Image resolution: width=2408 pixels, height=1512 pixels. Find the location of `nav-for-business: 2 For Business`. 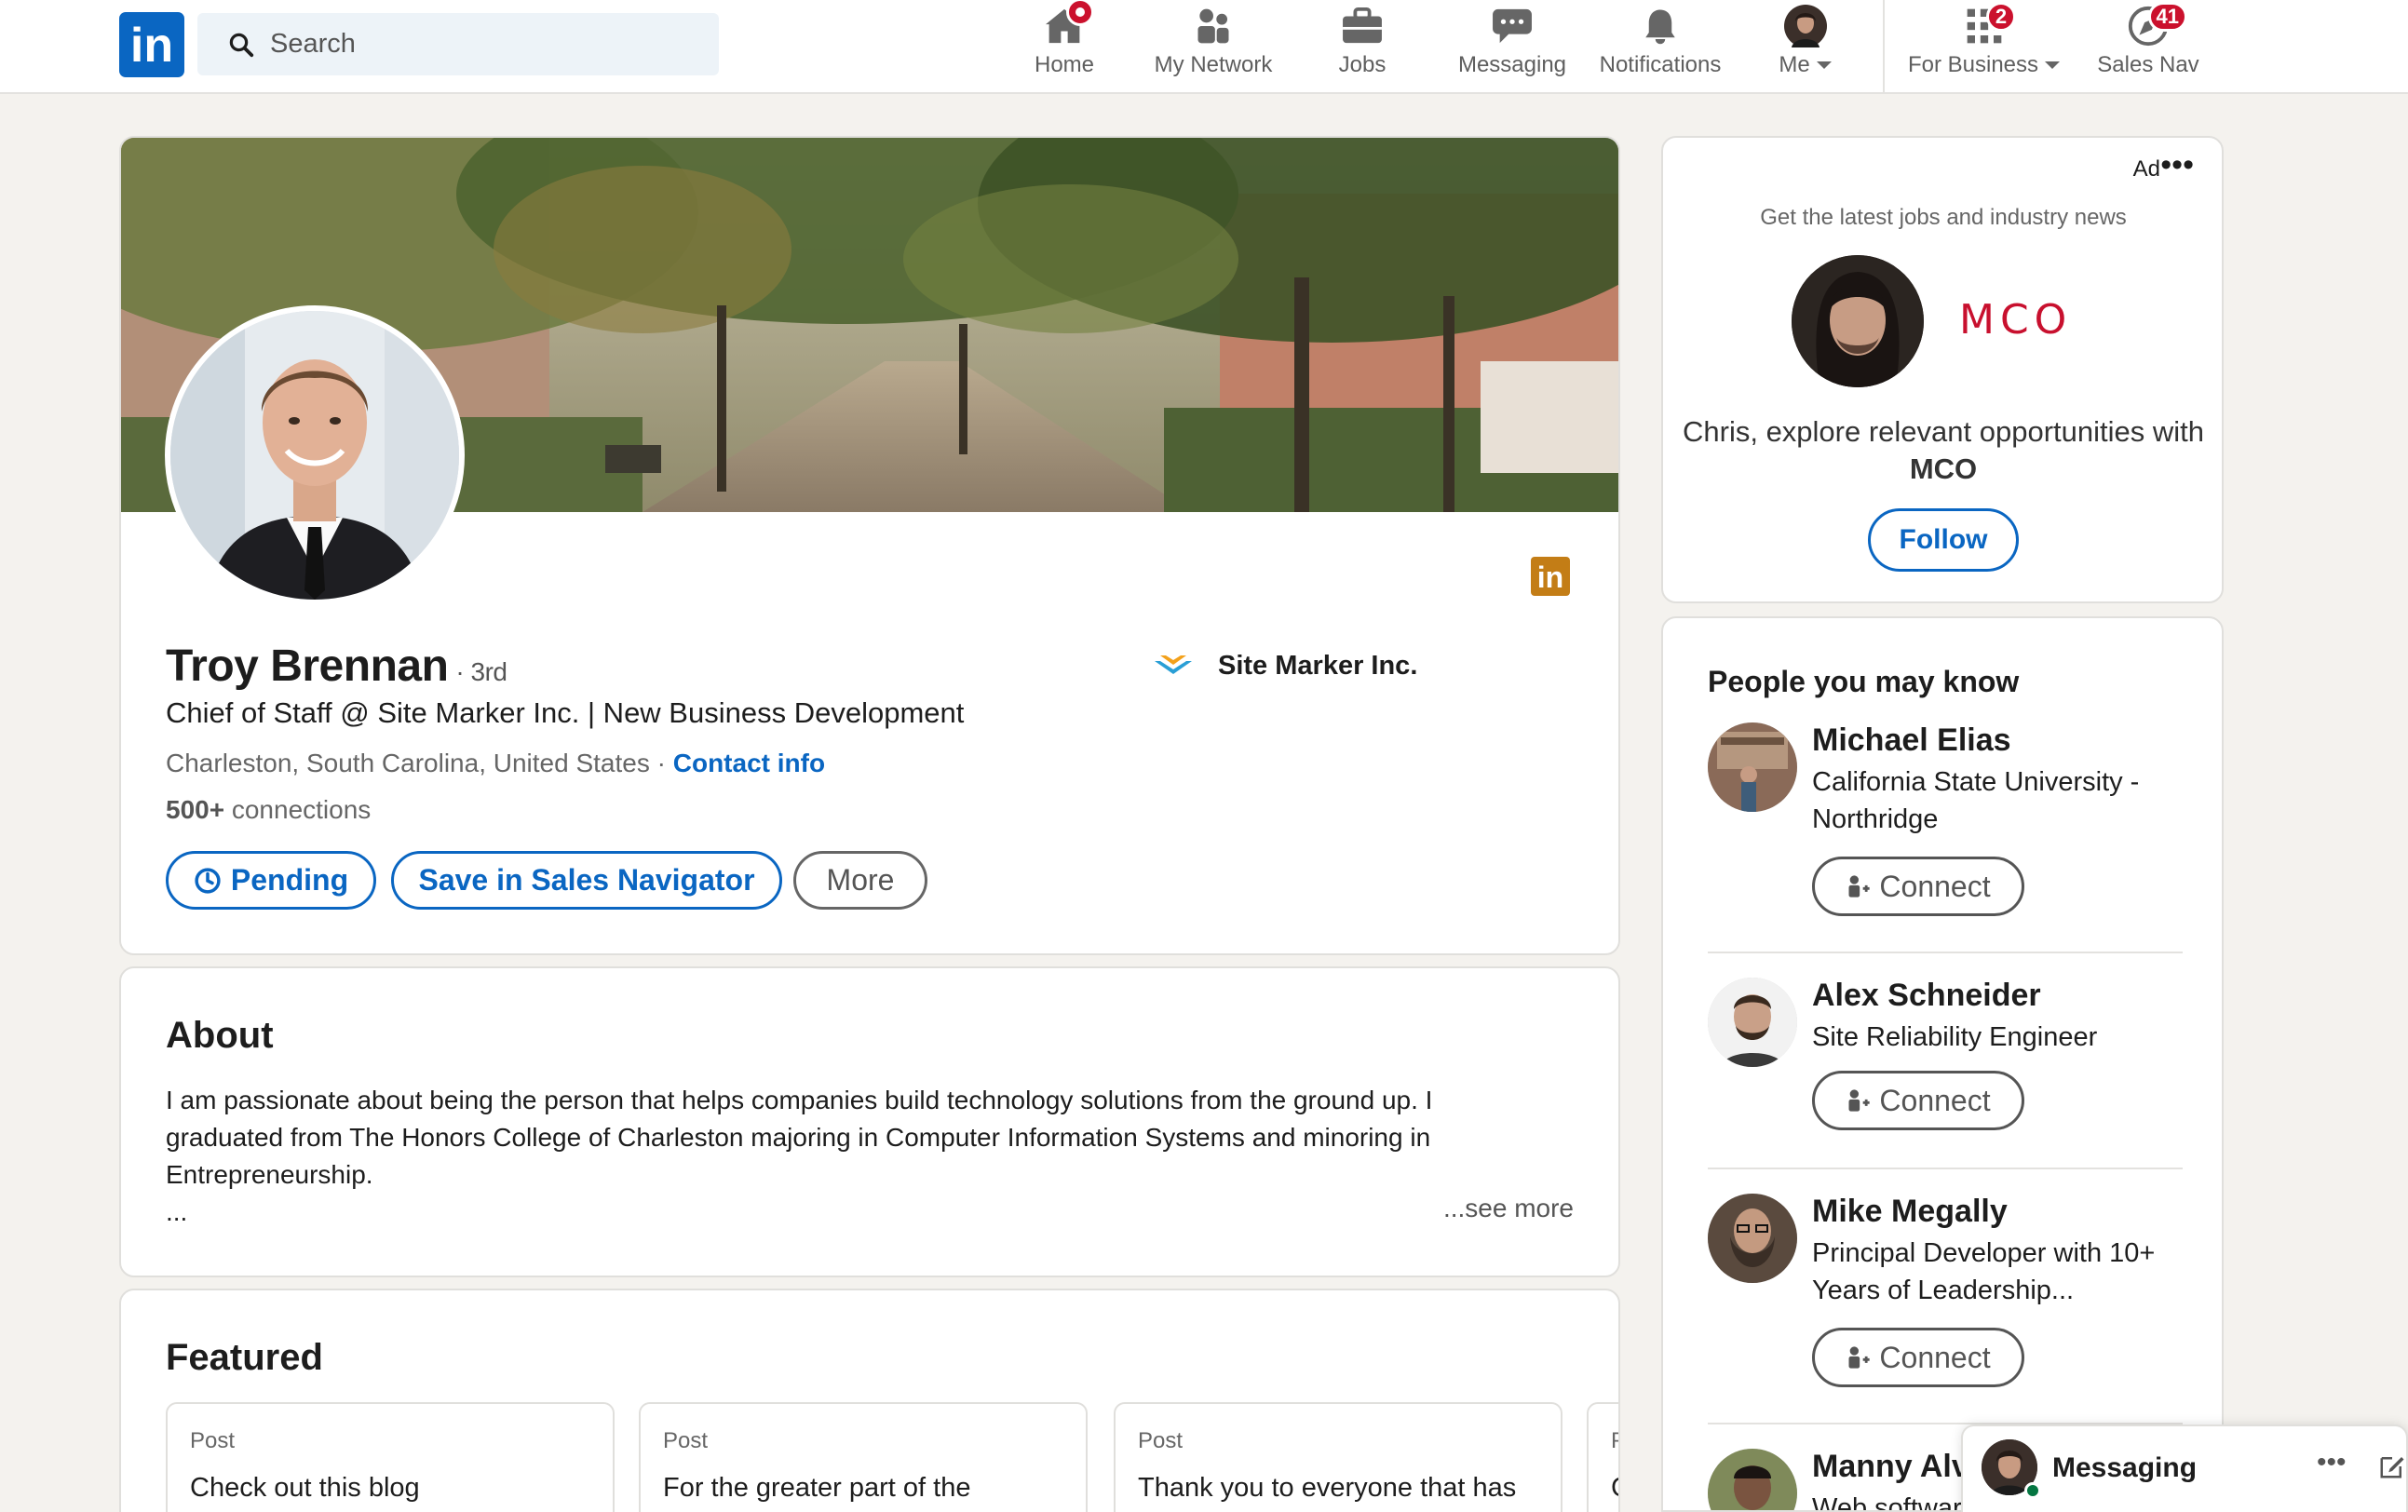

nav-for-business: 2 For Business is located at coordinates (1984, 45).